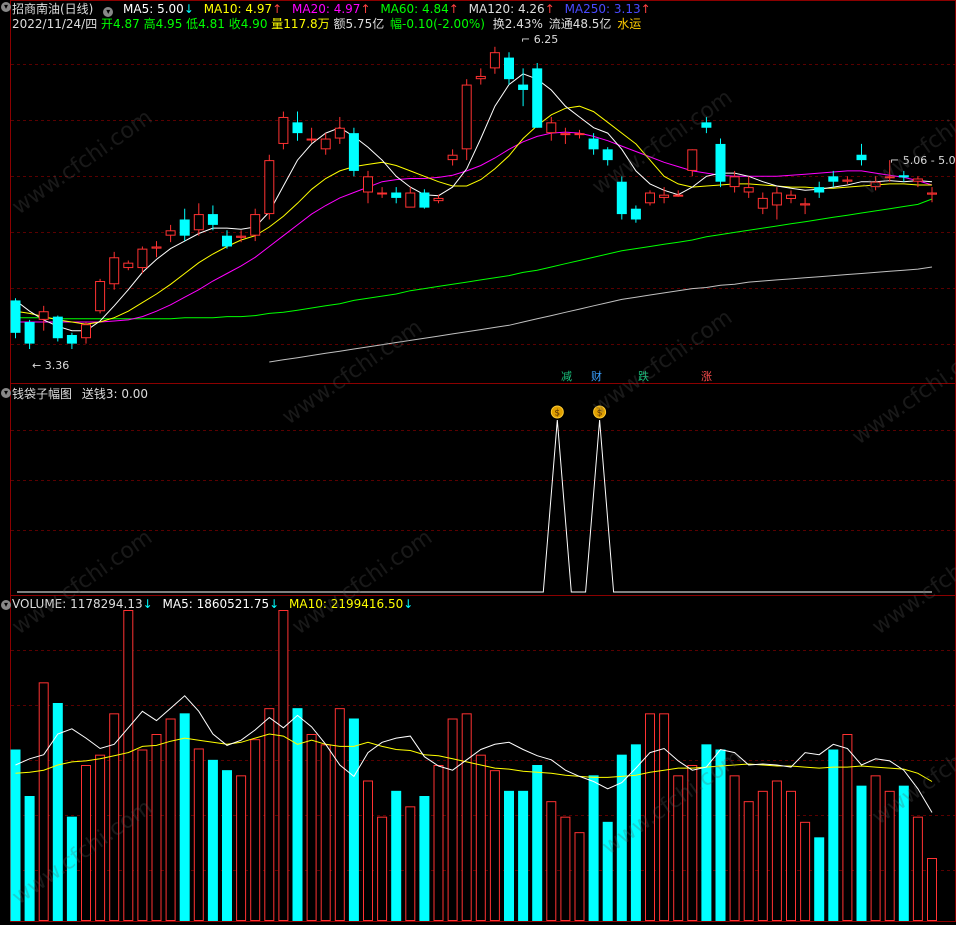 The image size is (956, 925). I want to click on ma5-arrow-icon: ↓, so click(188, 9).